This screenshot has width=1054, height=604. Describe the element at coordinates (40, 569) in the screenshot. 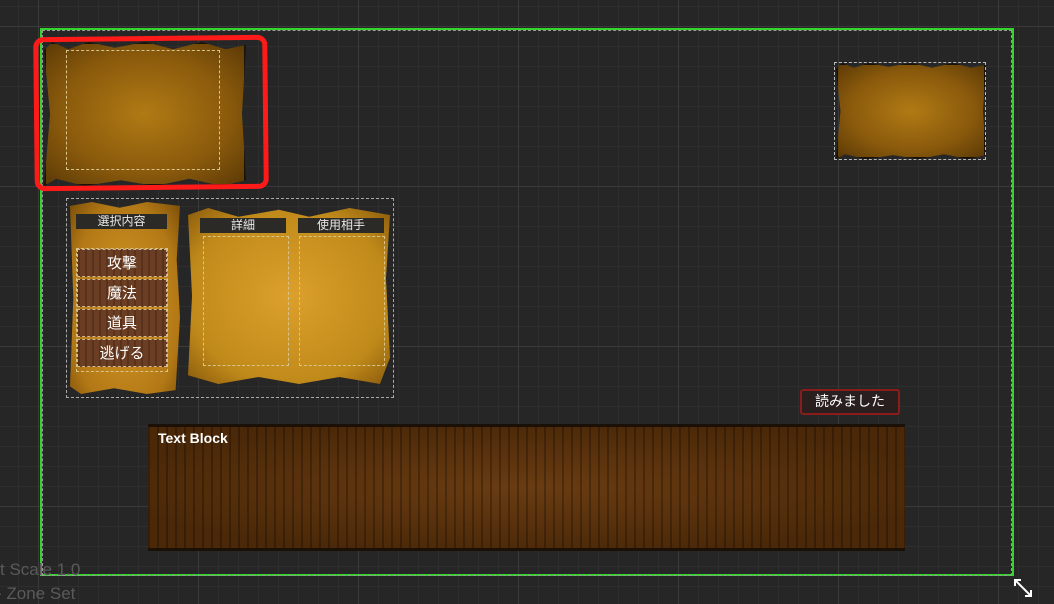

I see `dpi-scale-label: t Scale 1.0` at that location.